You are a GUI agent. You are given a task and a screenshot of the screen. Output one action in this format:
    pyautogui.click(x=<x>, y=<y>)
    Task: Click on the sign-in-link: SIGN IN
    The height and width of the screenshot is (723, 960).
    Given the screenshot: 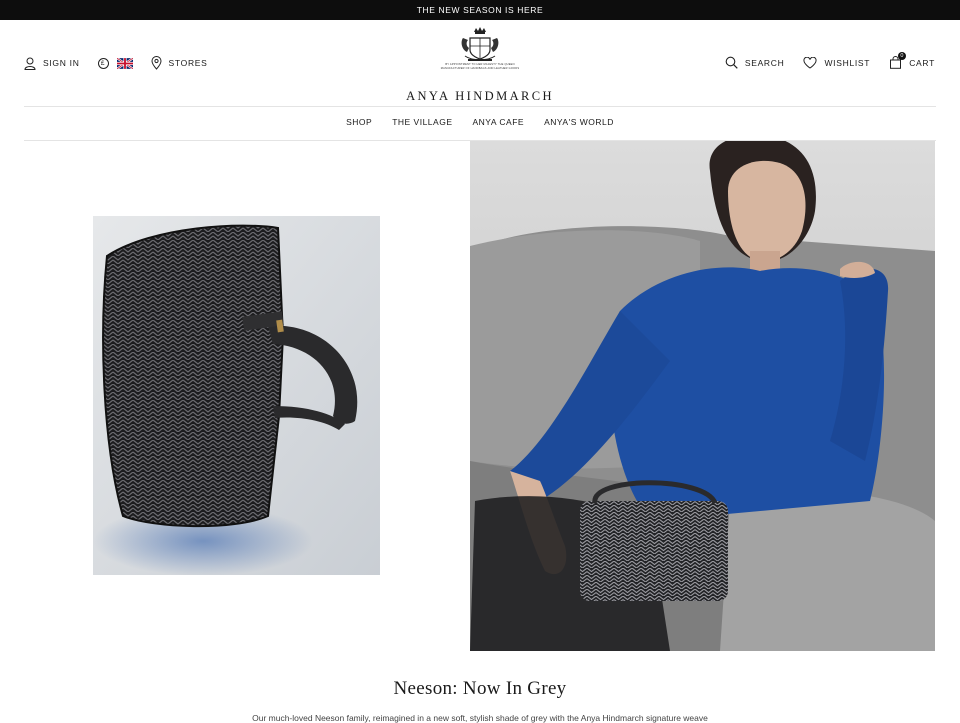 What is the action you would take?
    pyautogui.click(x=52, y=63)
    